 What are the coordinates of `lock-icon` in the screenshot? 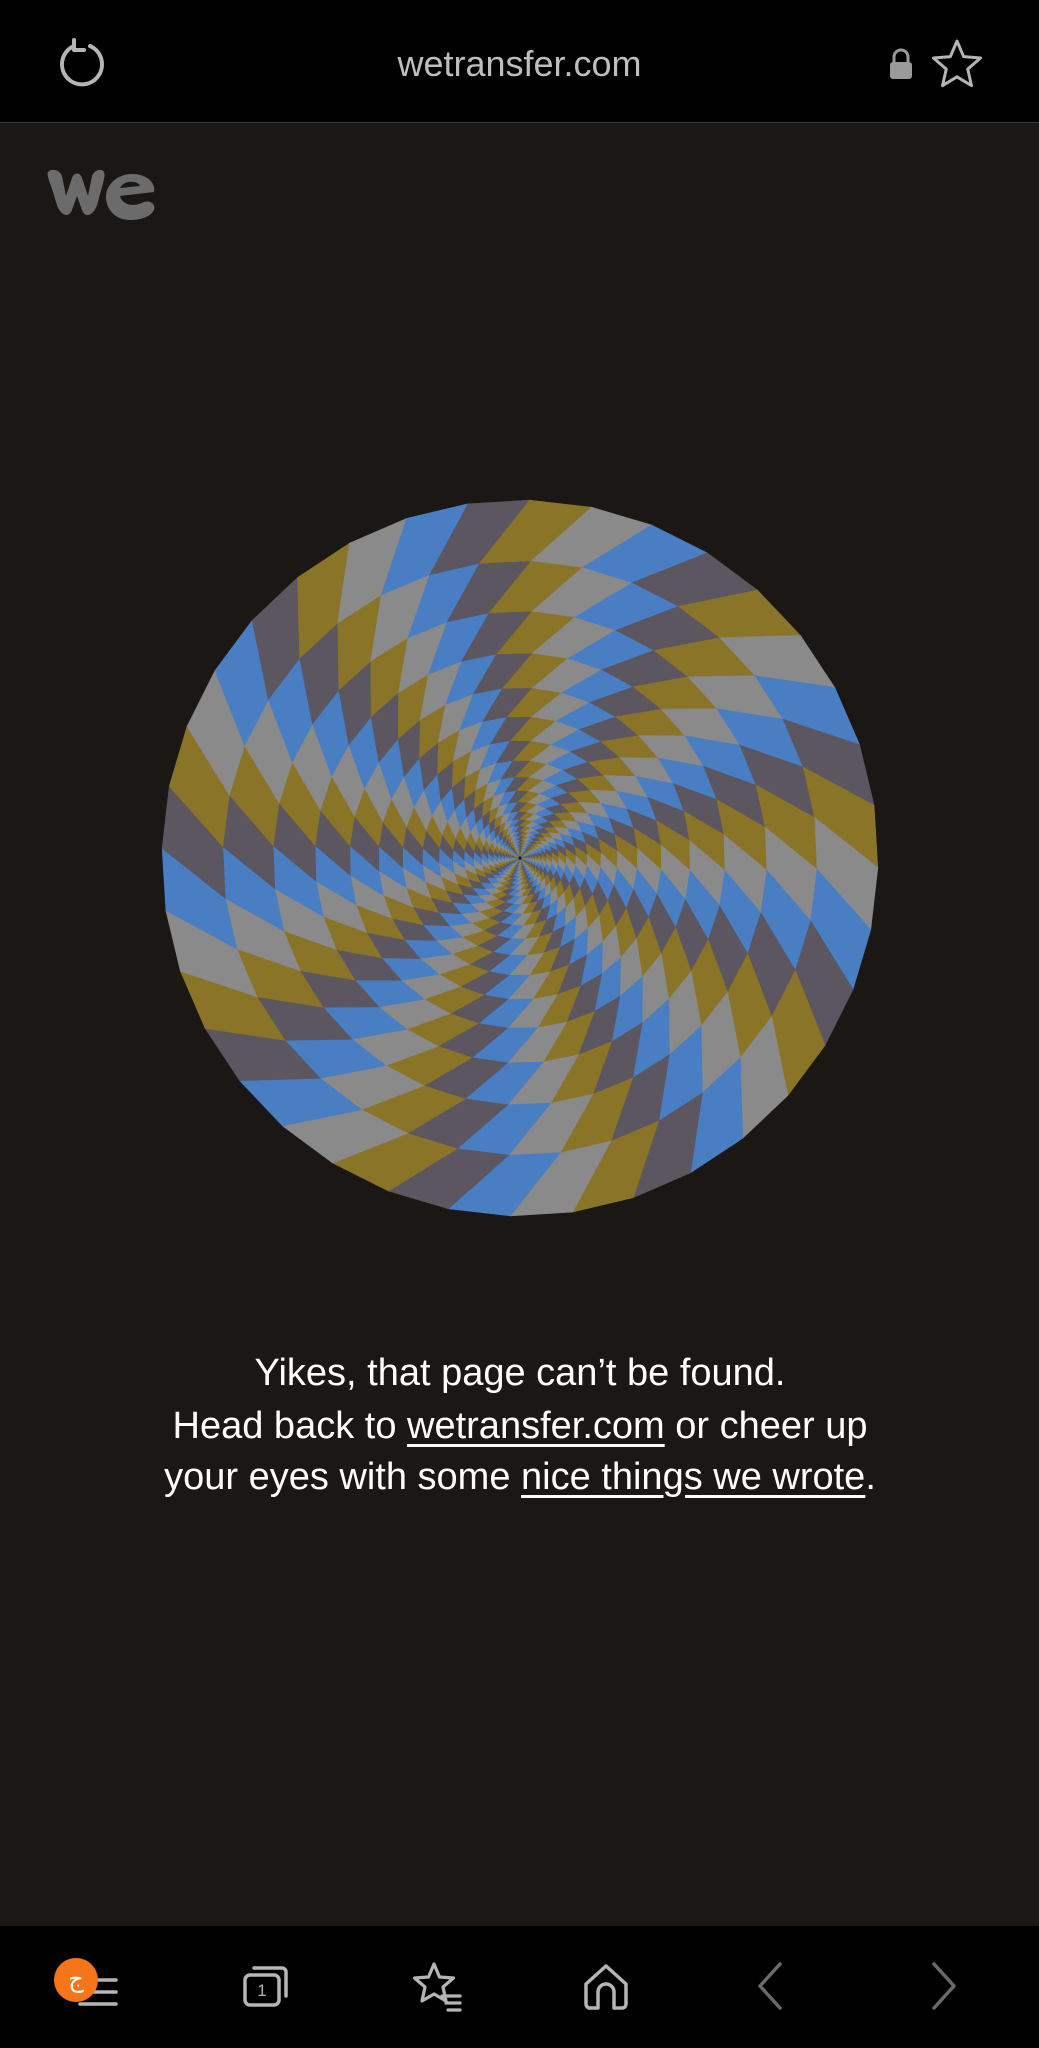 It's located at (901, 63).